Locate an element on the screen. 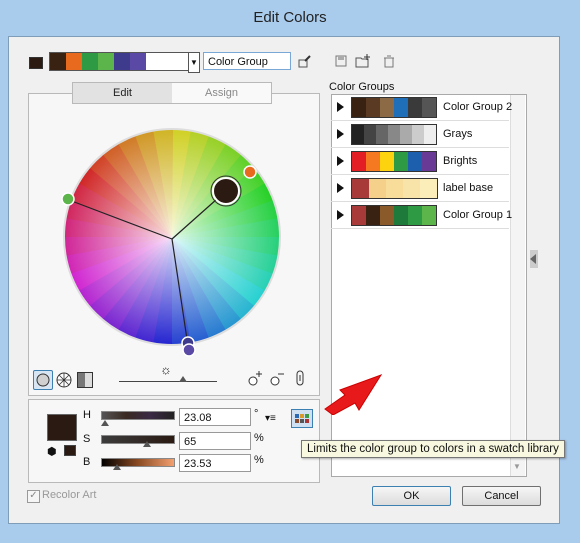  remove-color-tool-icon is located at coordinates (277, 379).